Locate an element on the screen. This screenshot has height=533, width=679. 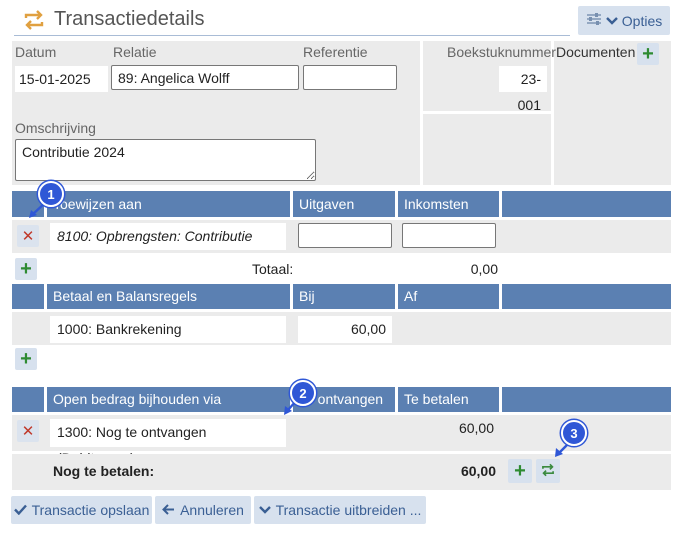
annotation-badge-3: 3 is located at coordinates (574, 433).